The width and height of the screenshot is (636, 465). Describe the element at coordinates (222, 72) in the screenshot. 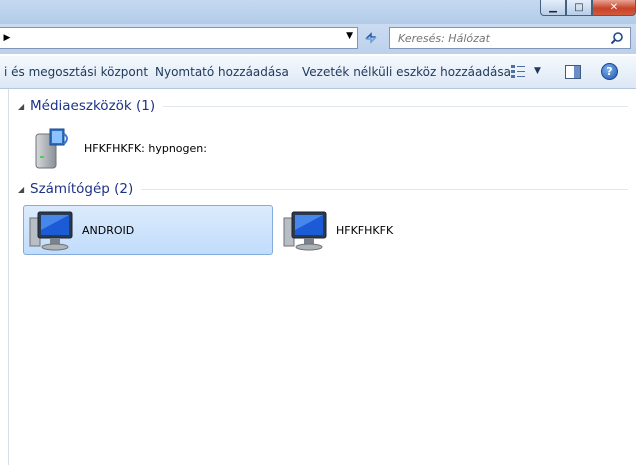

I see `add-printer-button: Nyomtató hozzáadása` at that location.